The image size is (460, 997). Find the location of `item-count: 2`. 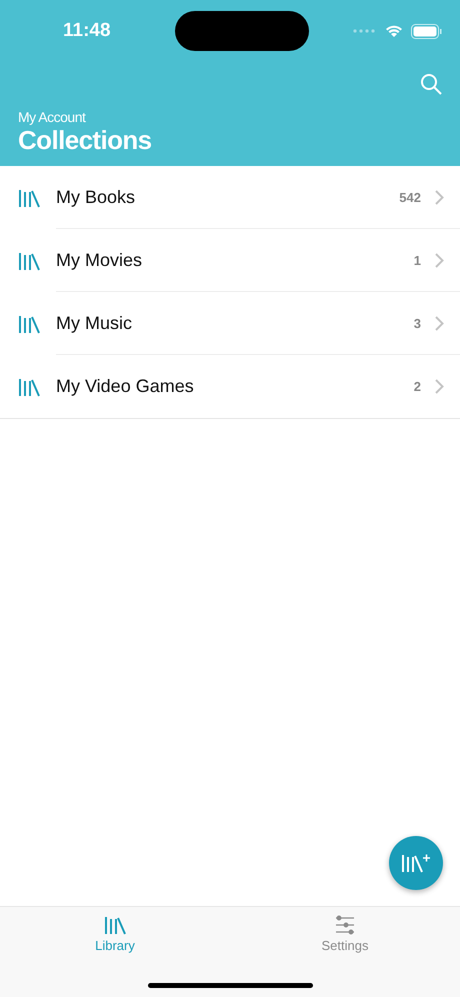

item-count: 2 is located at coordinates (417, 386).